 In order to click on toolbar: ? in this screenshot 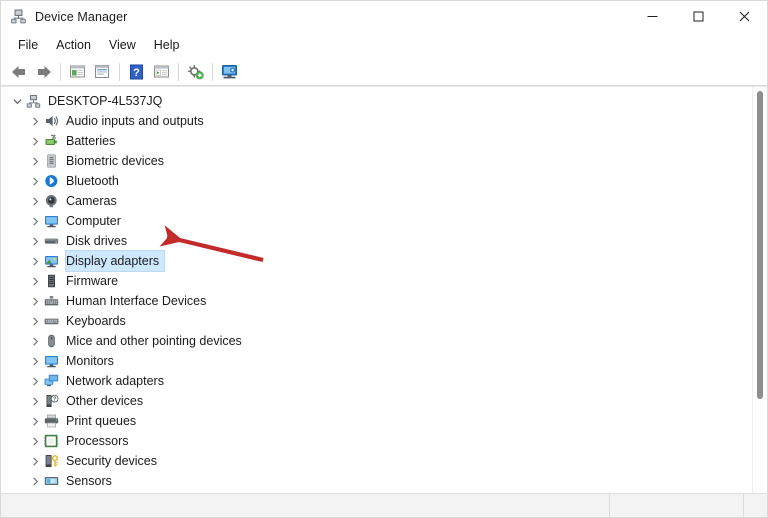, I will do `click(384, 72)`.